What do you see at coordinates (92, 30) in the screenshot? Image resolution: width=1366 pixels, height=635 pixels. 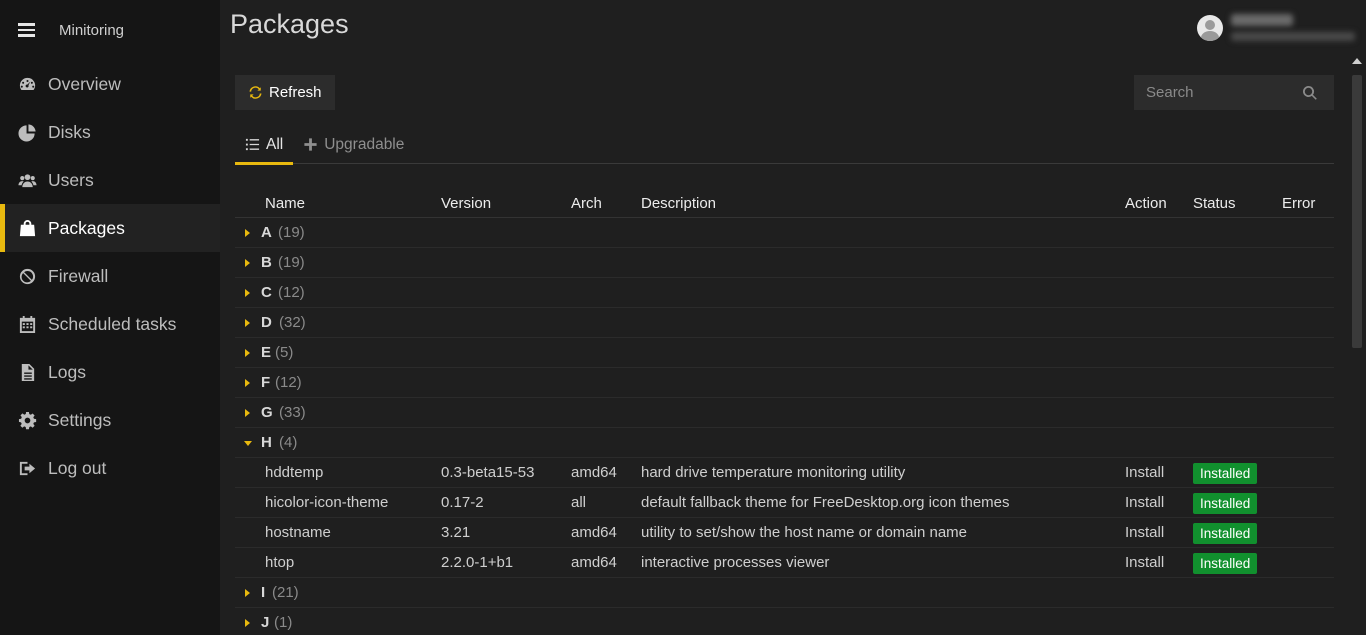 I see `app-name: Minitoring` at bounding box center [92, 30].